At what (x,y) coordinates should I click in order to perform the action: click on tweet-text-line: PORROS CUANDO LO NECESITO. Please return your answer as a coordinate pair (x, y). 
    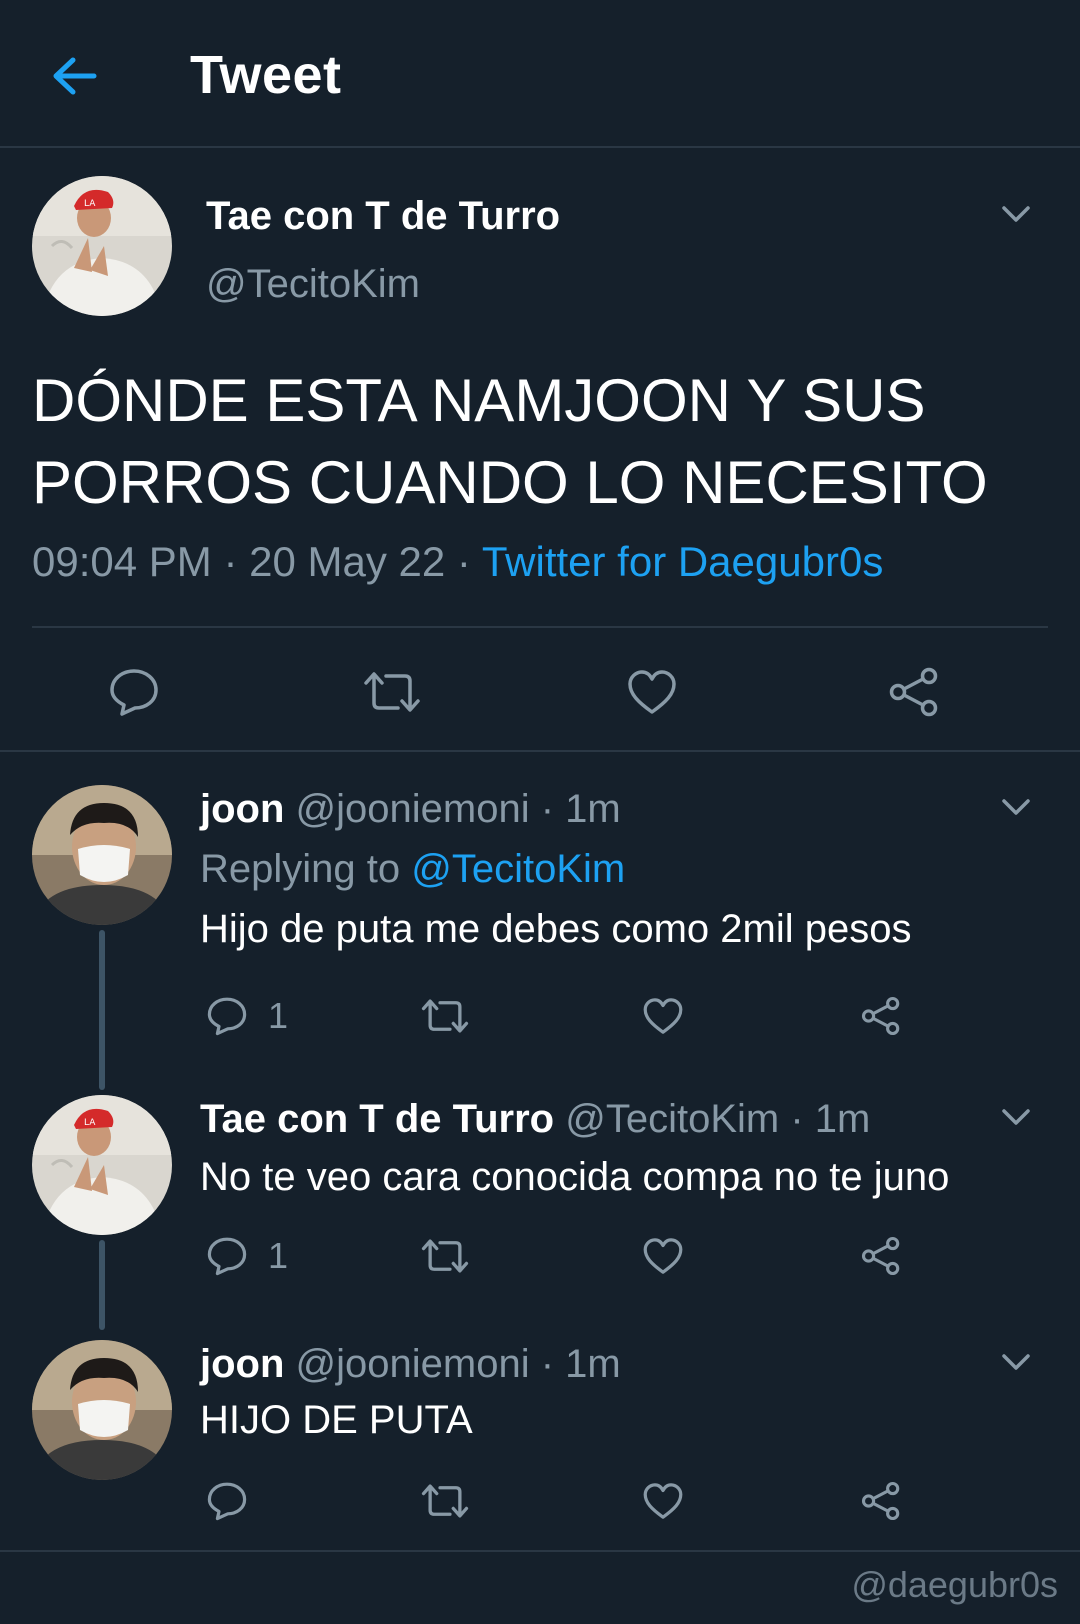
    Looking at the image, I should click on (510, 482).